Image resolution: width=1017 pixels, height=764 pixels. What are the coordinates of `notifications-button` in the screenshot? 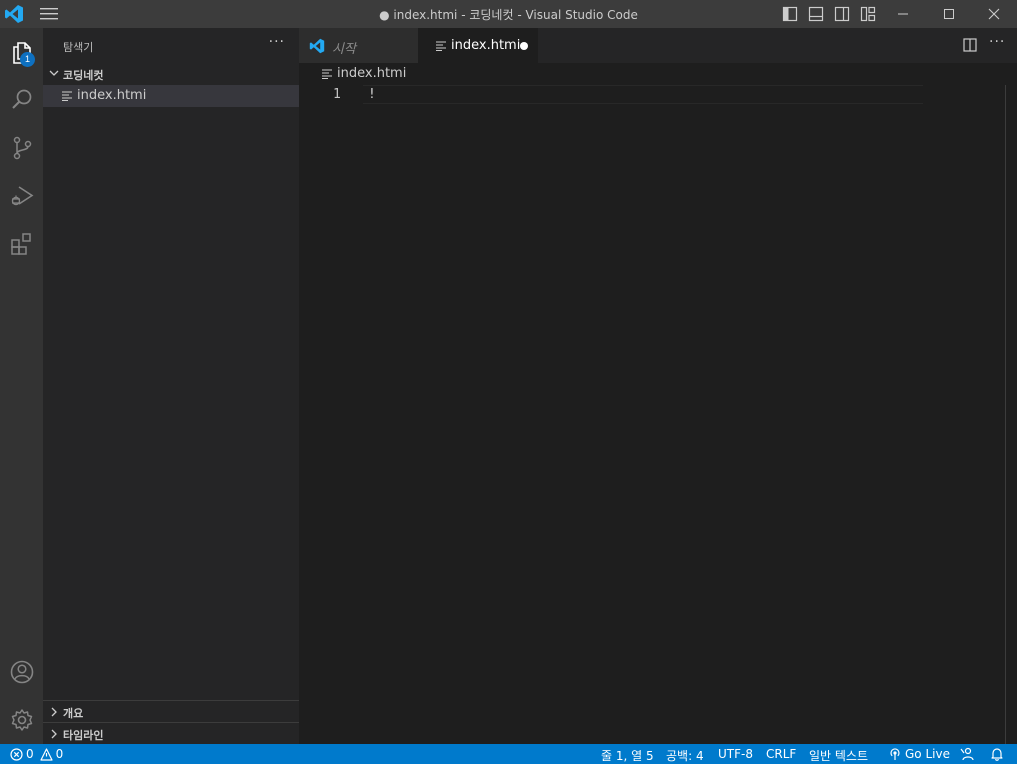 It's located at (998, 754).